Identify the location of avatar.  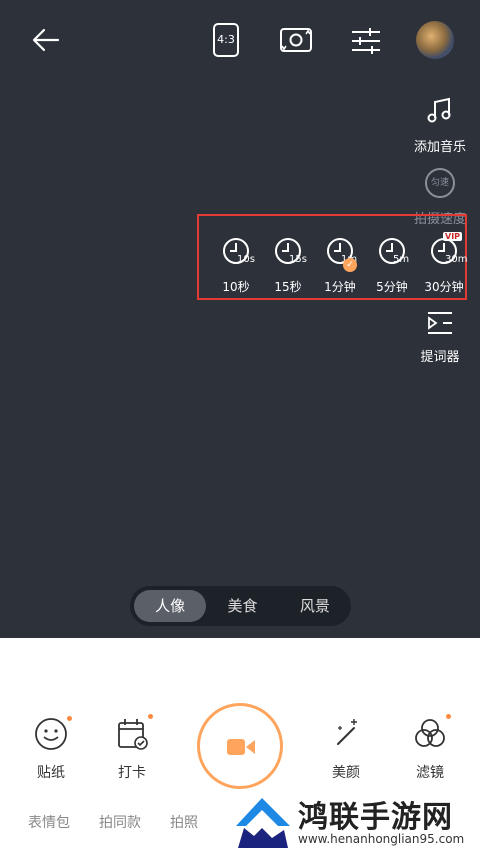
(435, 40).